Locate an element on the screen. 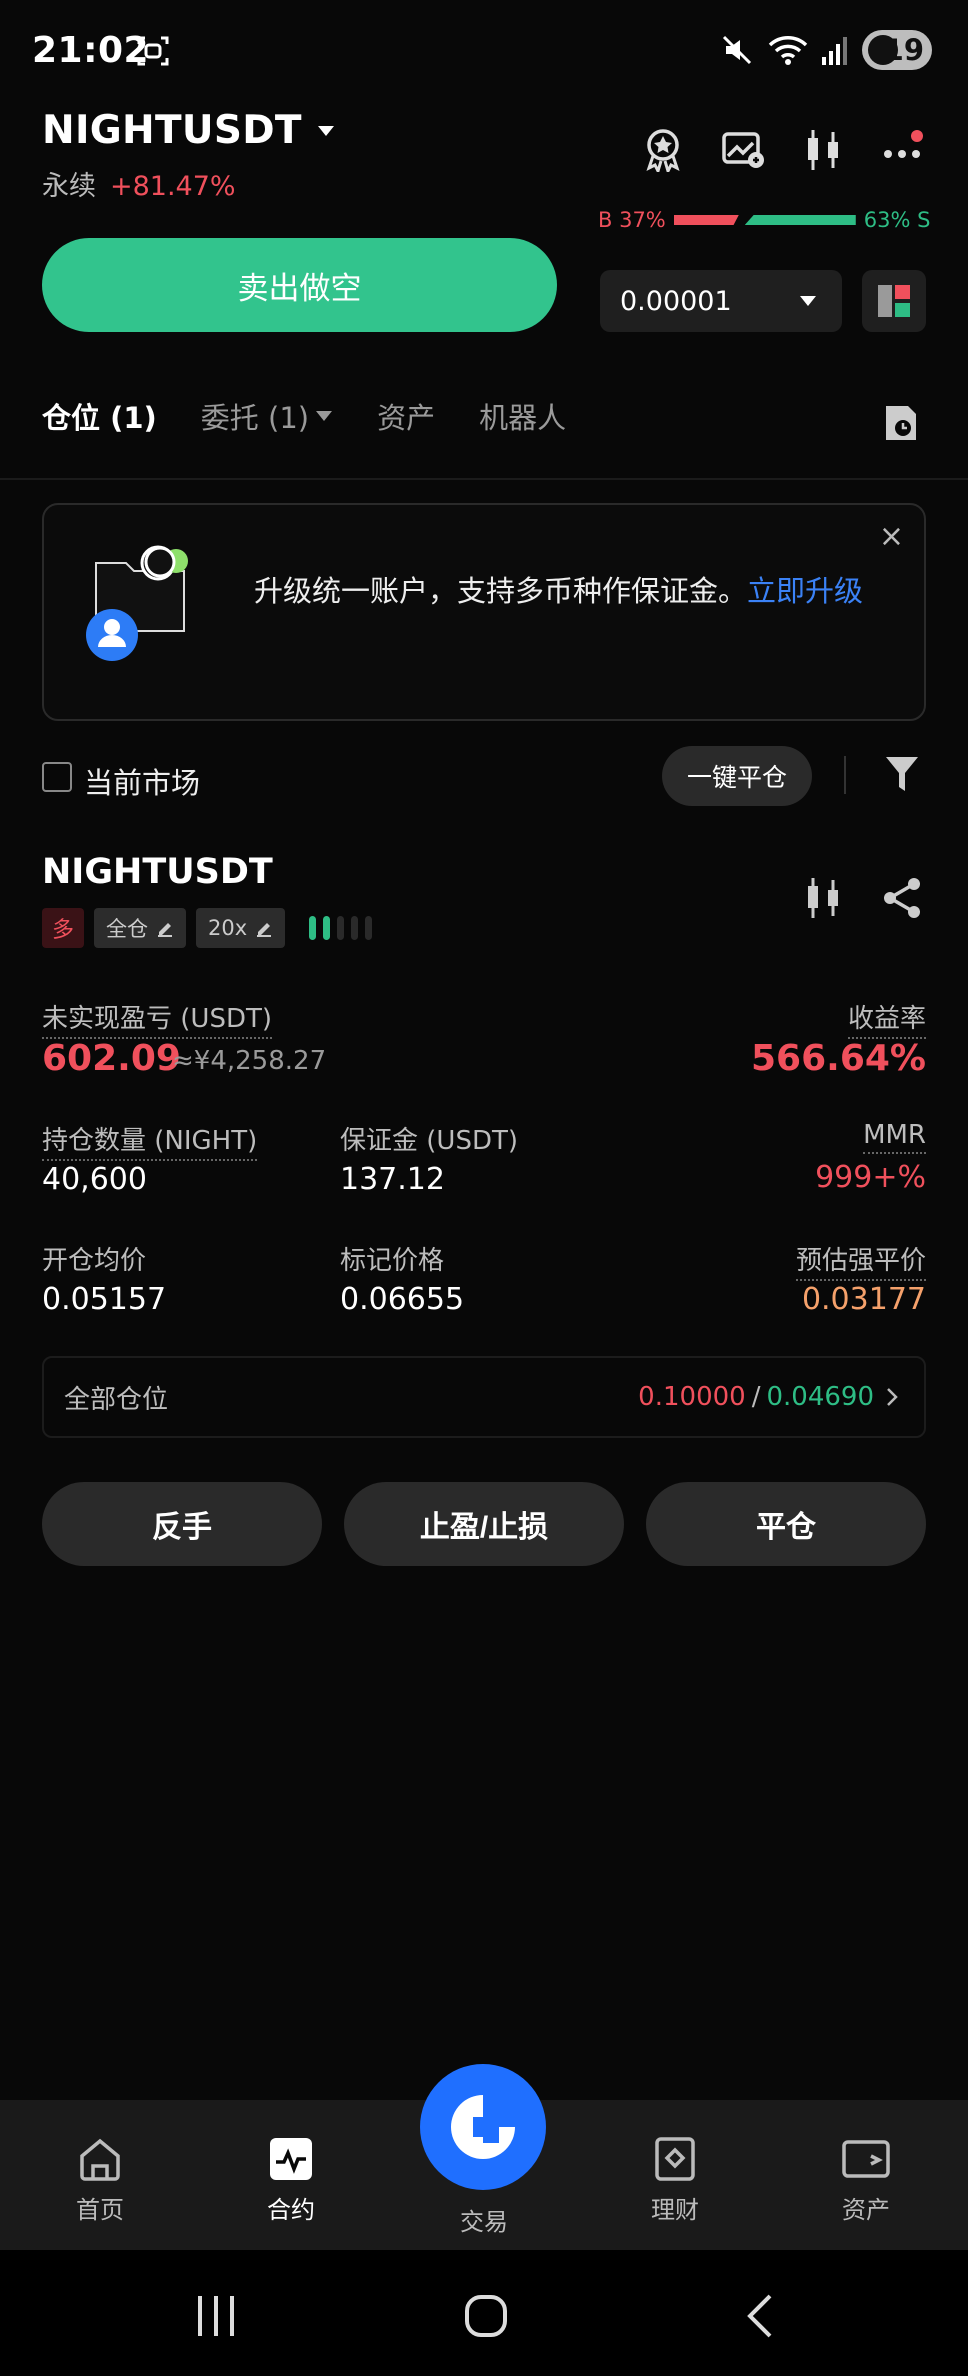 This screenshot has height=2376, width=968. margin-mode-label: 全仓 is located at coordinates (127, 929).